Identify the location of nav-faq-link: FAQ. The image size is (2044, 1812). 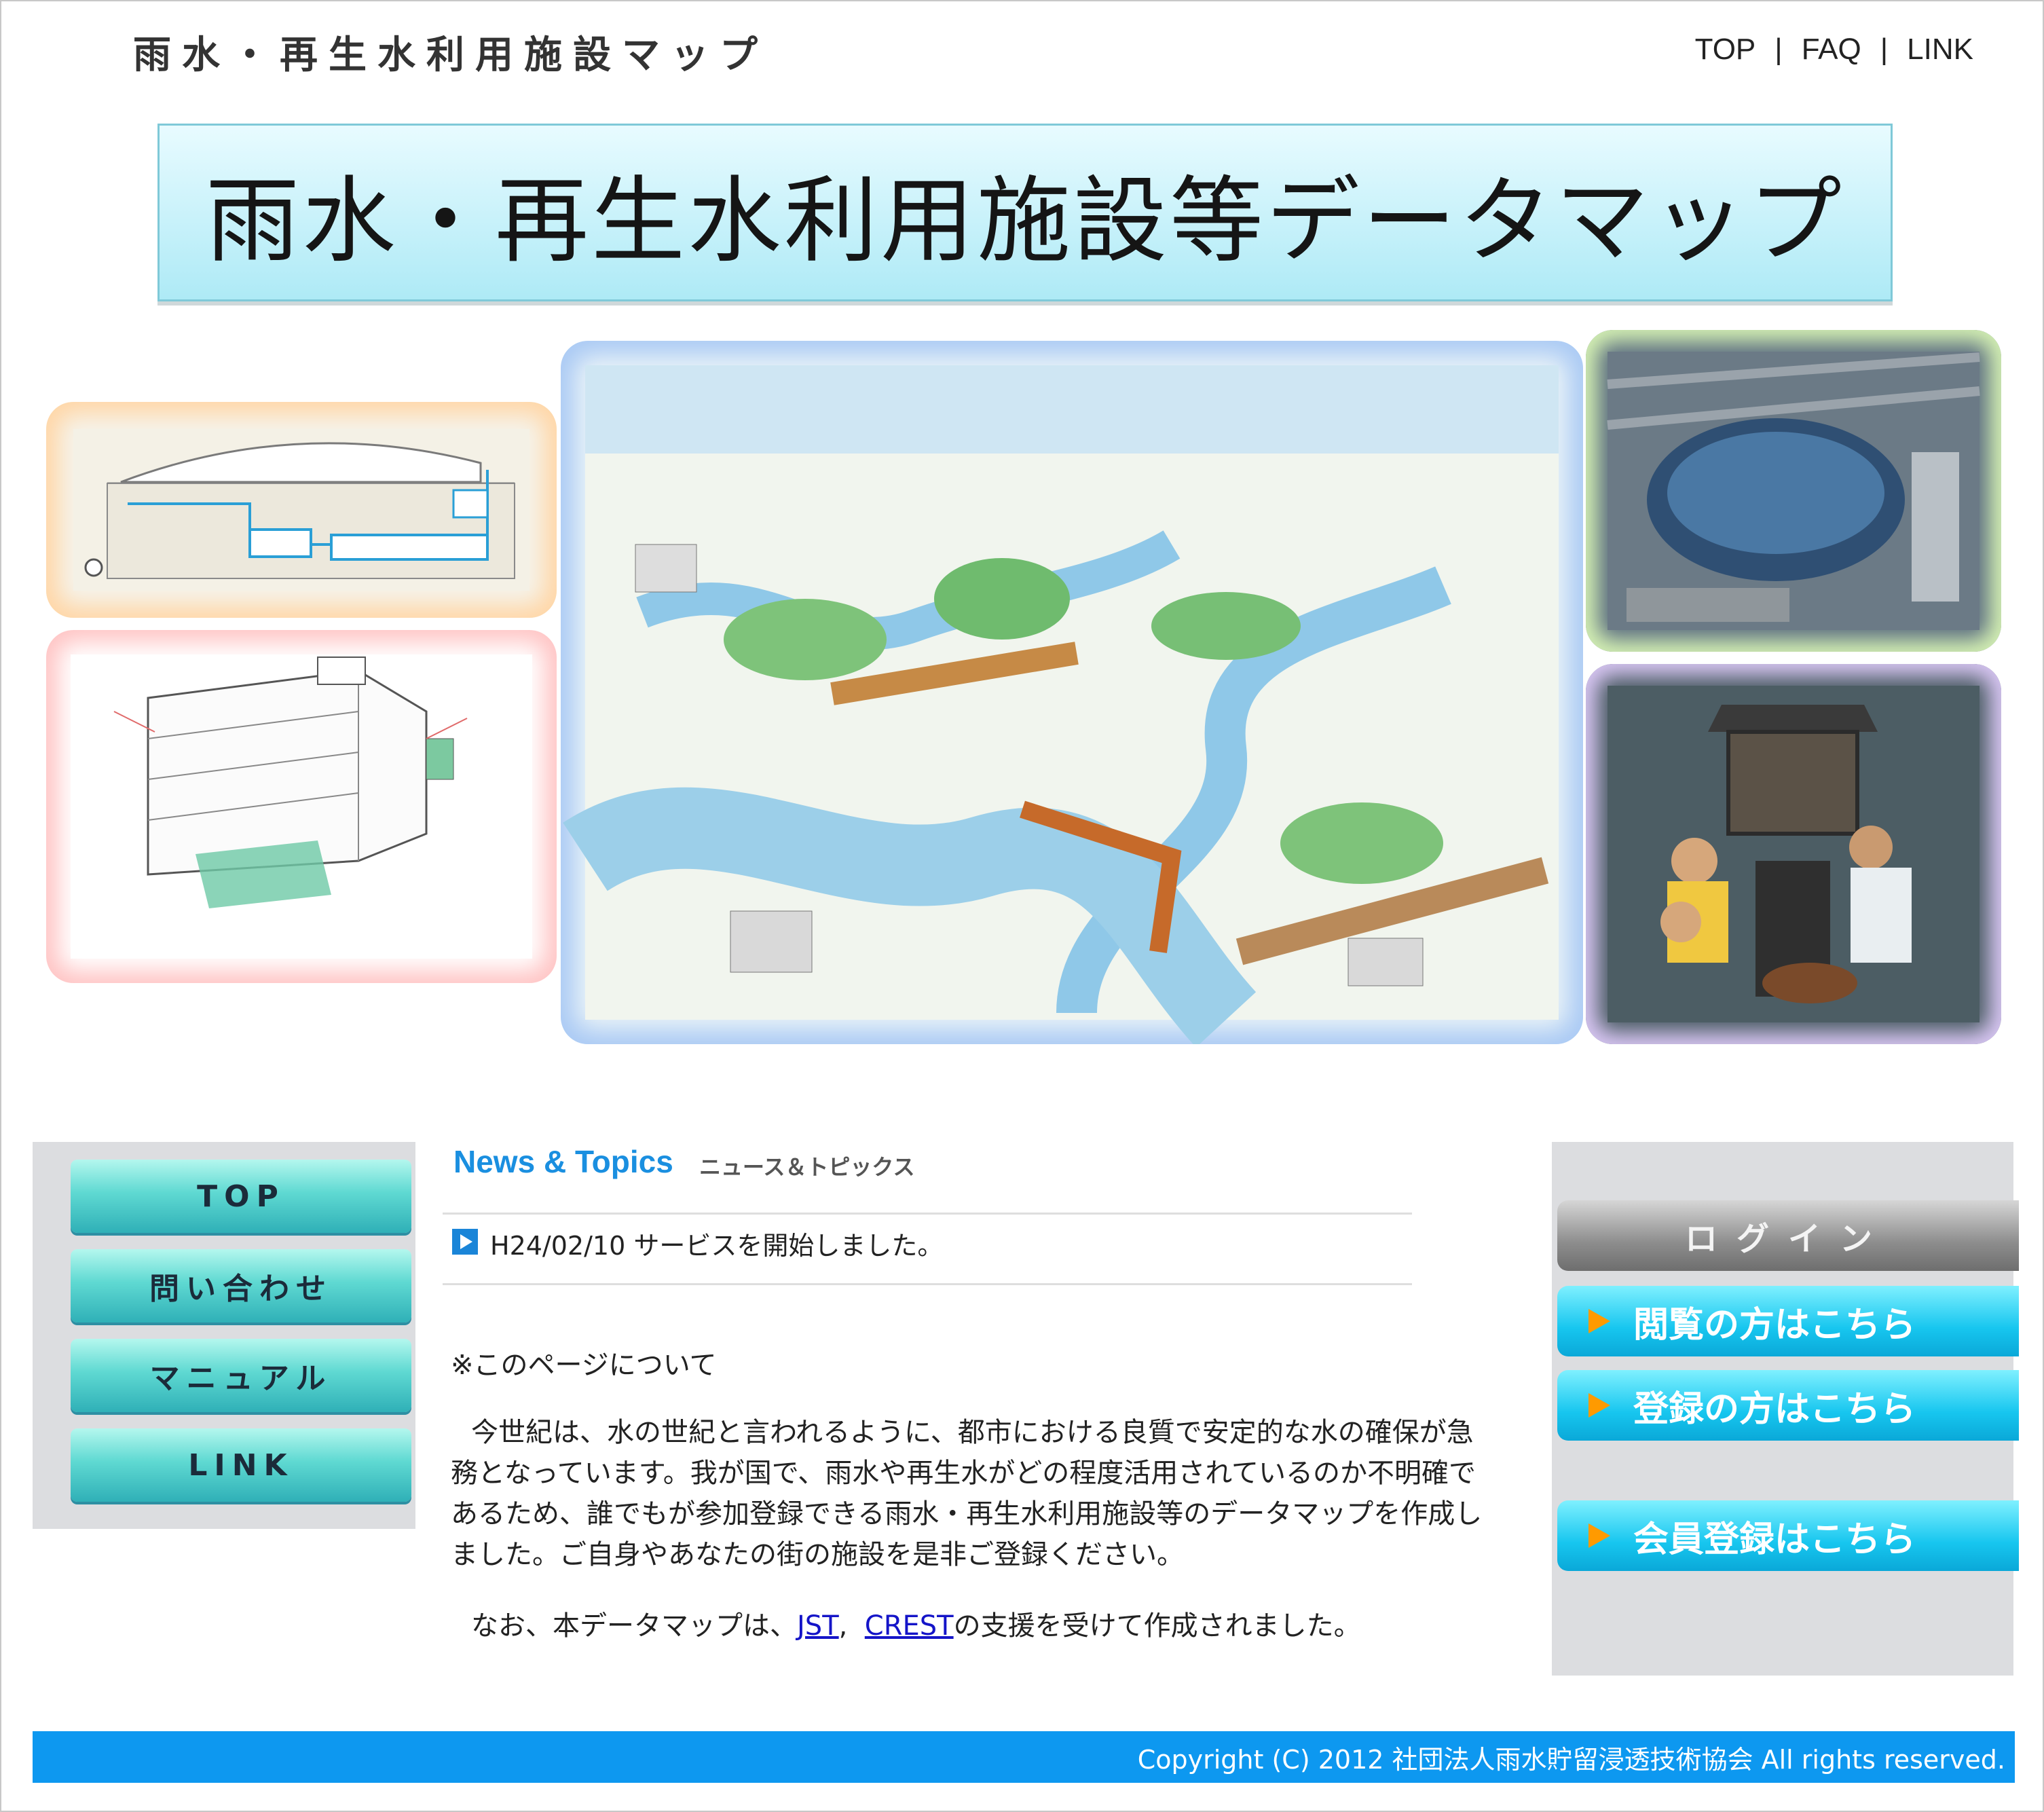
(1831, 50).